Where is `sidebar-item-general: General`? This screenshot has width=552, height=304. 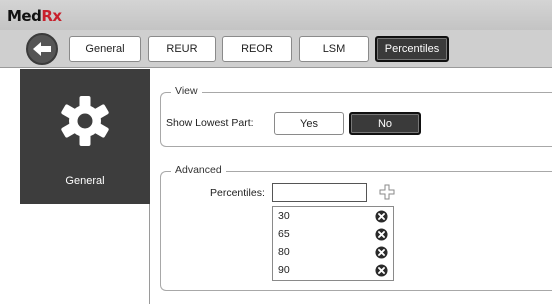 sidebar-item-general: General is located at coordinates (85, 136).